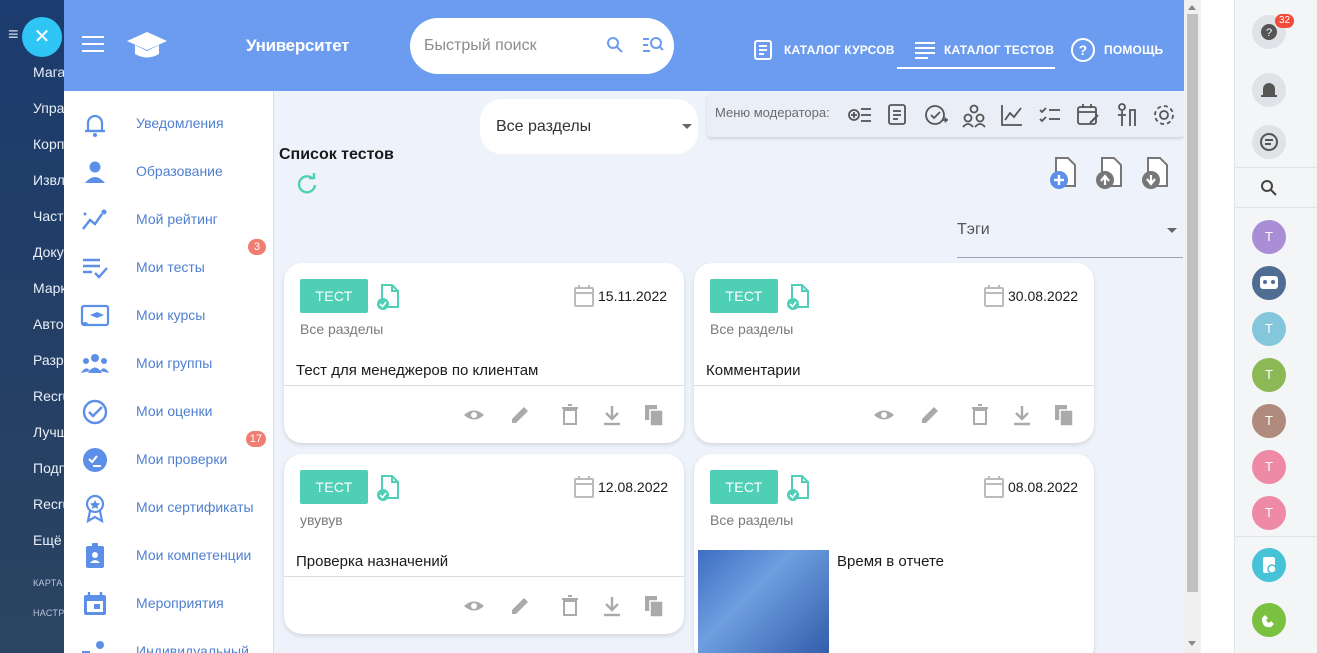  What do you see at coordinates (95, 172) in the screenshot?
I see `person-icon` at bounding box center [95, 172].